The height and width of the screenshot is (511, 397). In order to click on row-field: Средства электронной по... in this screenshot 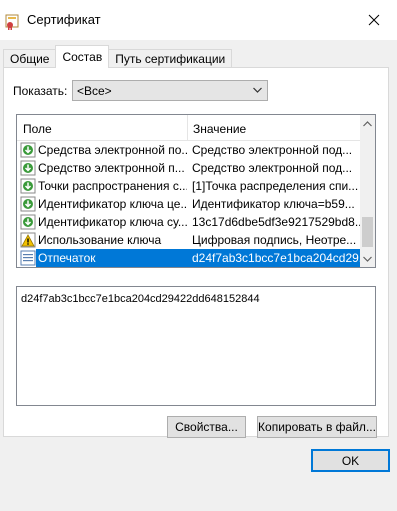, I will do `click(112, 150)`.